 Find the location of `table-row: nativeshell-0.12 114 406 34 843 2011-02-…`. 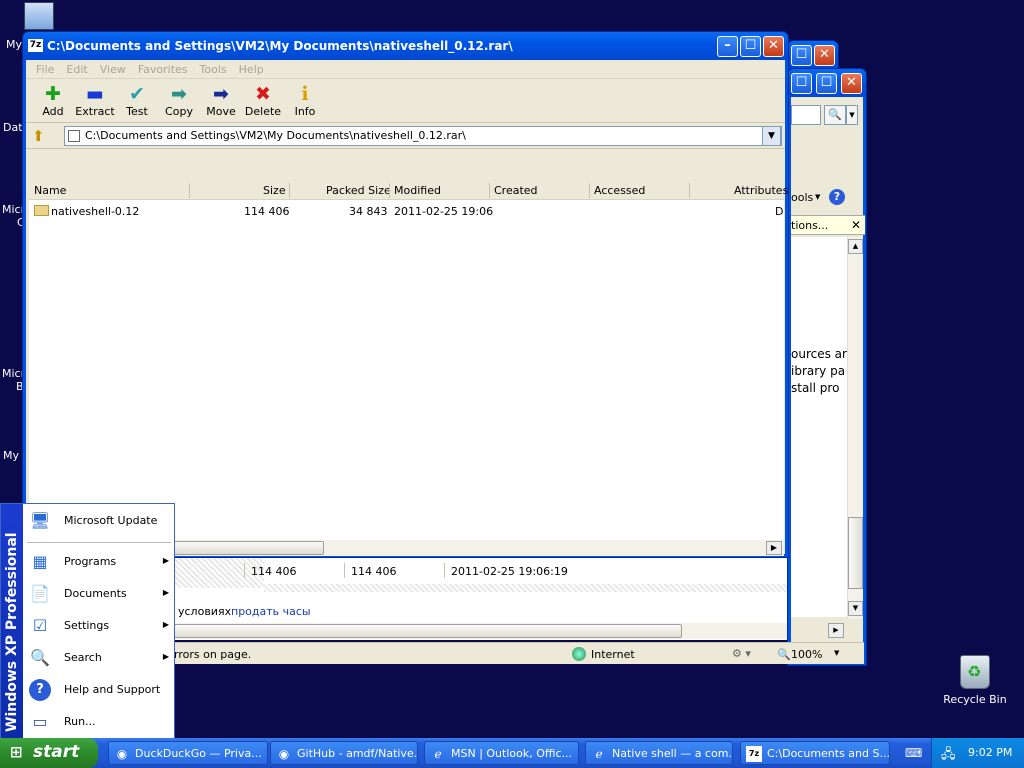

table-row: nativeshell-0.12 114 406 34 843 2011-02-… is located at coordinates (406, 211).